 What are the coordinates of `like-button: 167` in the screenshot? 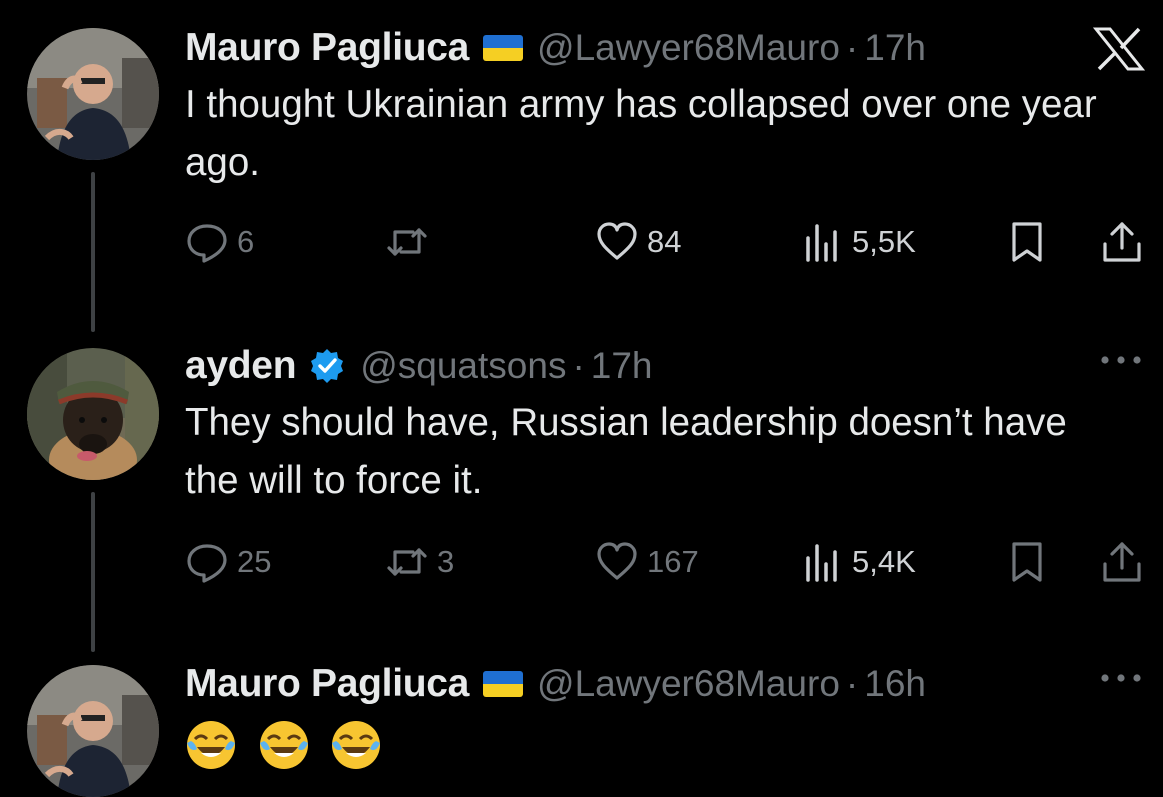 It's located at (647, 562).